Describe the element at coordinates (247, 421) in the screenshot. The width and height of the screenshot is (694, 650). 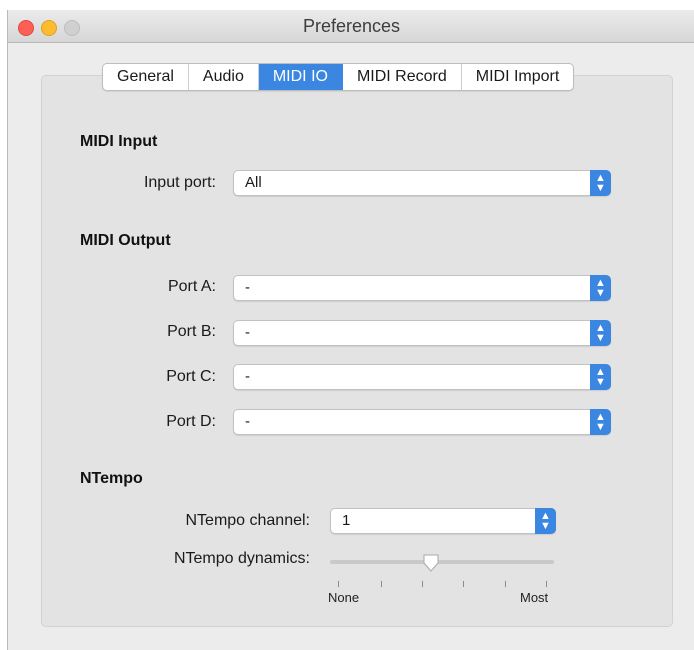
I see `port-d-value: -` at that location.